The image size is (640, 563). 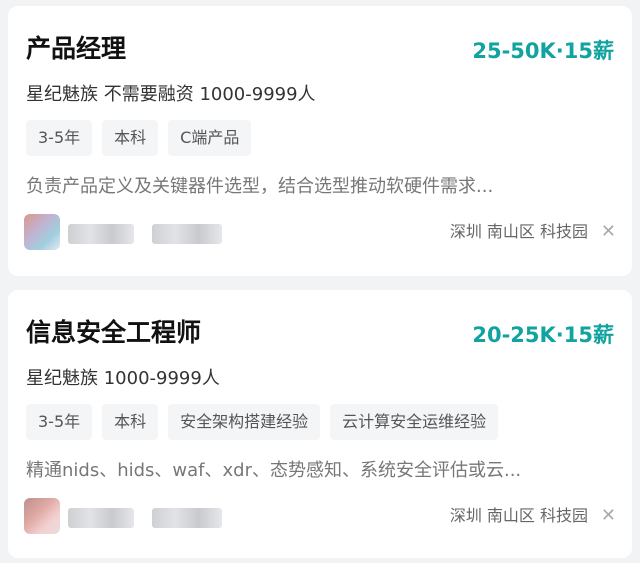 What do you see at coordinates (210, 138) in the screenshot?
I see `tag-skill: C端产品` at bounding box center [210, 138].